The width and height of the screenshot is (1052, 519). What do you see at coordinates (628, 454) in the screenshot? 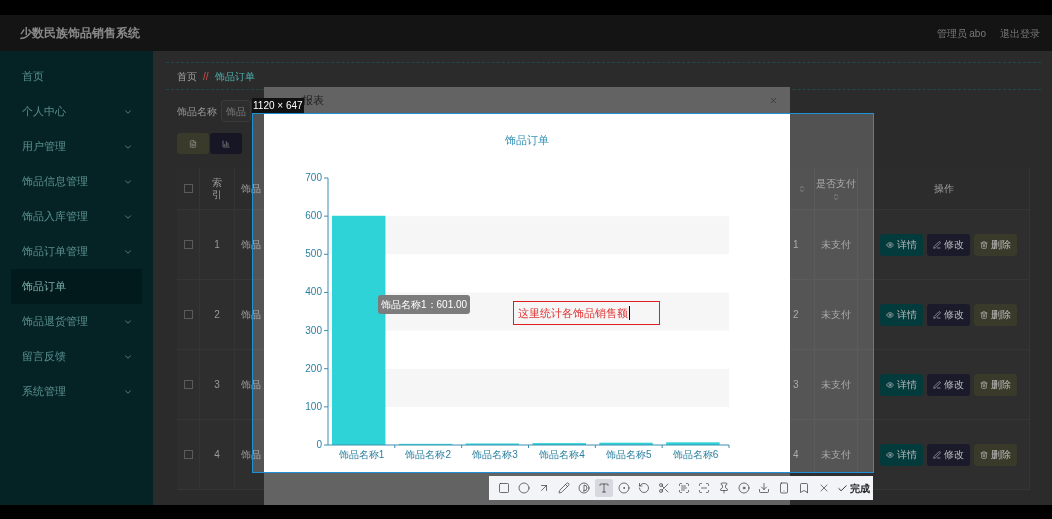
I see `x-tick-label: 饰品名称5` at bounding box center [628, 454].